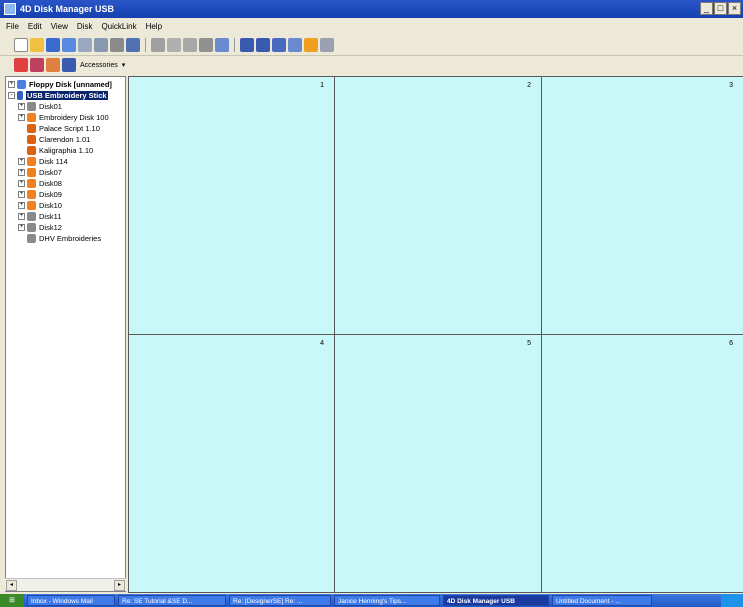 The width and height of the screenshot is (743, 607). Describe the element at coordinates (190, 44) in the screenshot. I see `paste-icon` at that location.